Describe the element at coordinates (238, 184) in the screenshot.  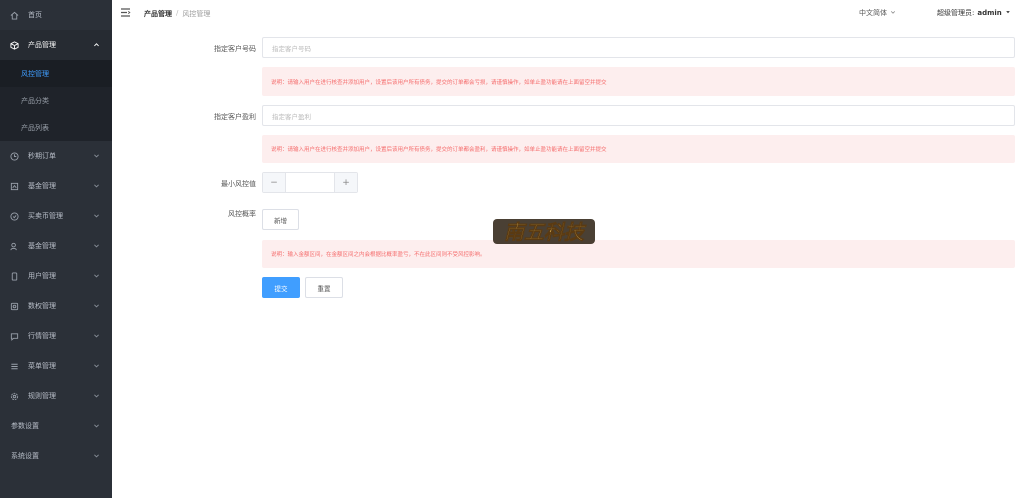
I see `min-risk-label: 最小风控值` at that location.